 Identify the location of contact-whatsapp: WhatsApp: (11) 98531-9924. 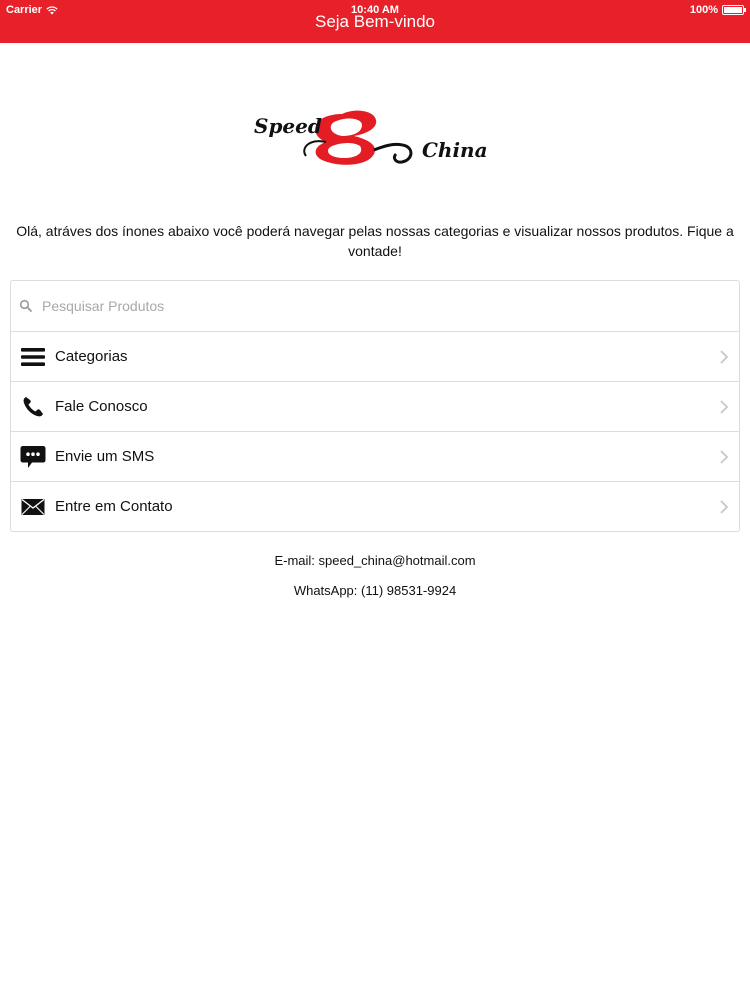
(375, 590).